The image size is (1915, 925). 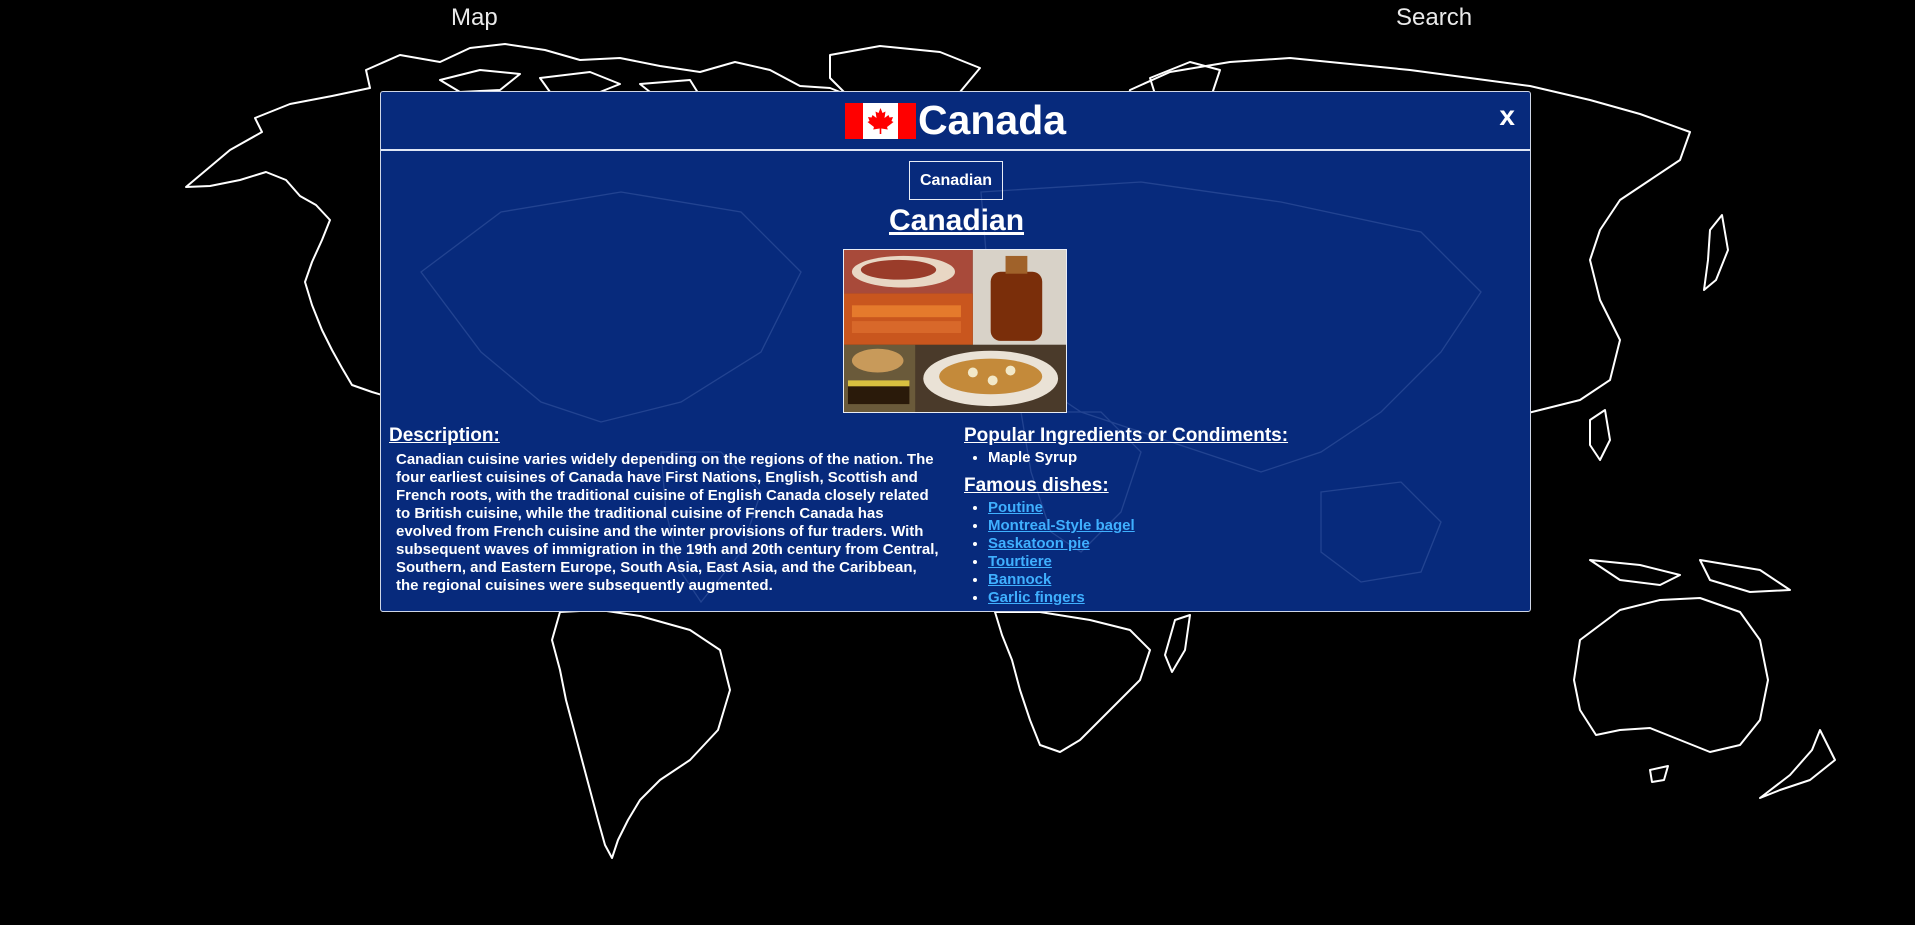 What do you see at coordinates (956, 180) in the screenshot?
I see `tab-canadian-cuisine: Canadian` at bounding box center [956, 180].